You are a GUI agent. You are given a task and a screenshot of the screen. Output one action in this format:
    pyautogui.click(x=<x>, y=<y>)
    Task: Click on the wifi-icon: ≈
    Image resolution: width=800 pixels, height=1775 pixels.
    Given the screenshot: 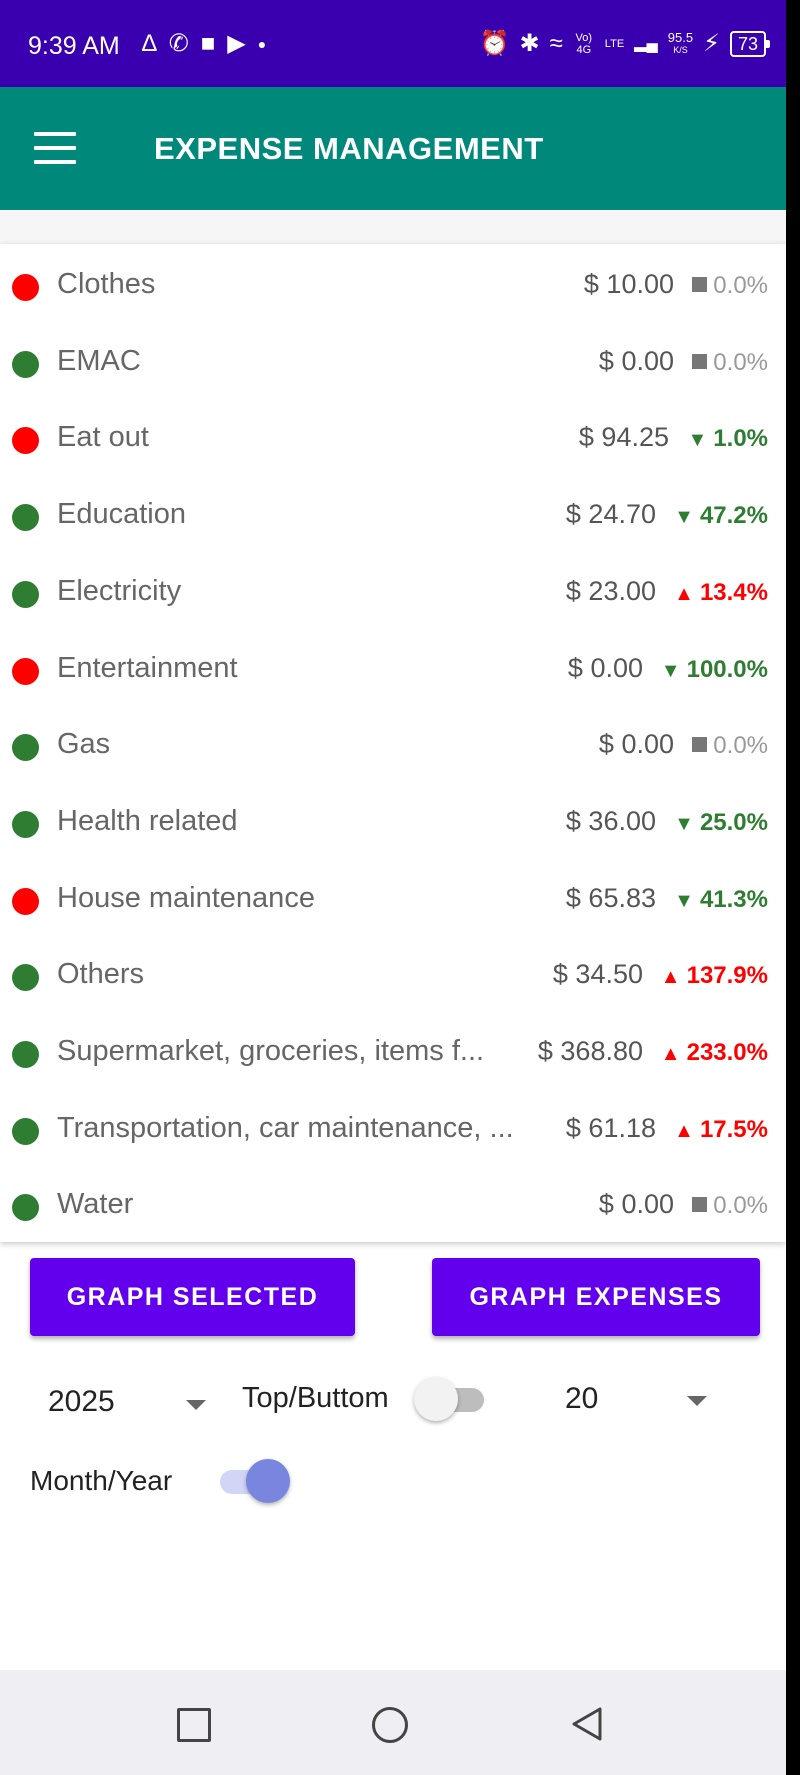 What is the action you would take?
    pyautogui.click(x=556, y=43)
    